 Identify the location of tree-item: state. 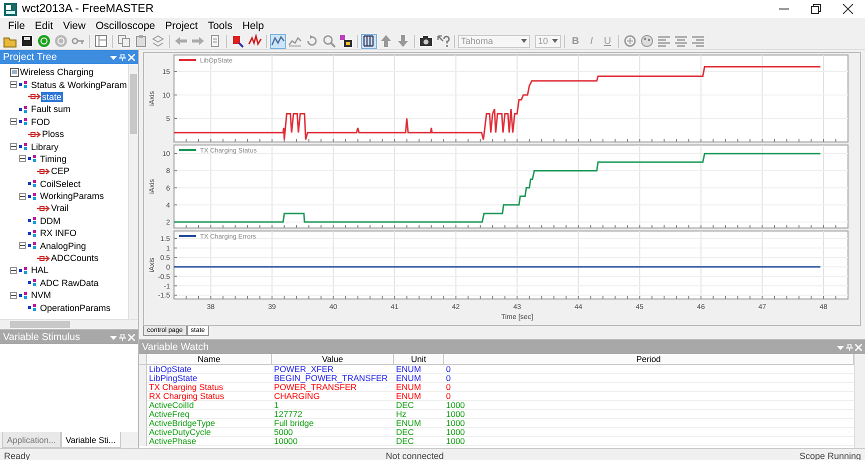
(52, 97).